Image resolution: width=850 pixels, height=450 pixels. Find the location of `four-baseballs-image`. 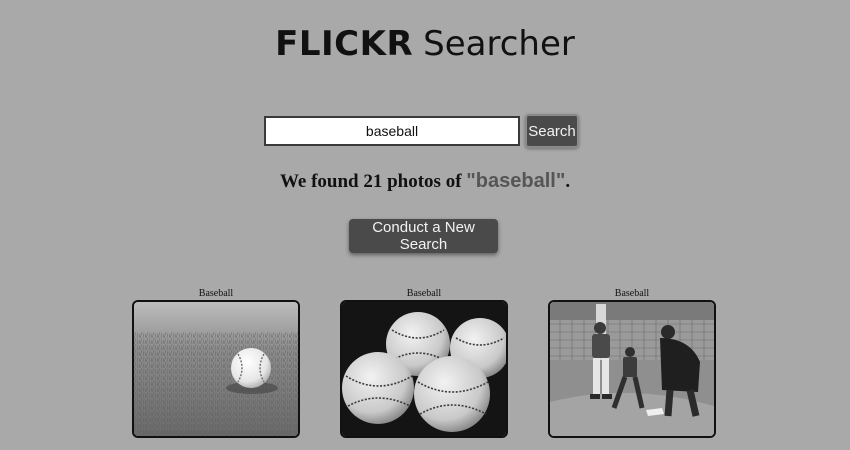

four-baseballs-image is located at coordinates (424, 369).